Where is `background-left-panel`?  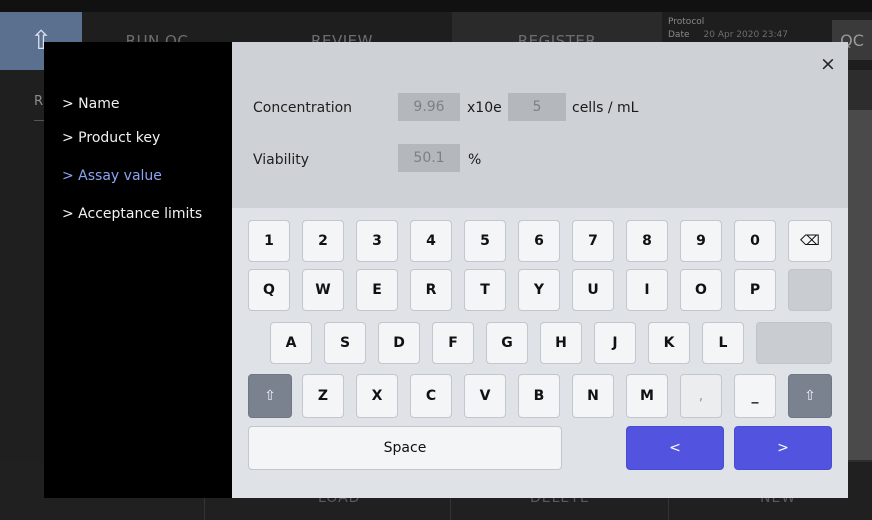 background-left-panel is located at coordinates (22, 295).